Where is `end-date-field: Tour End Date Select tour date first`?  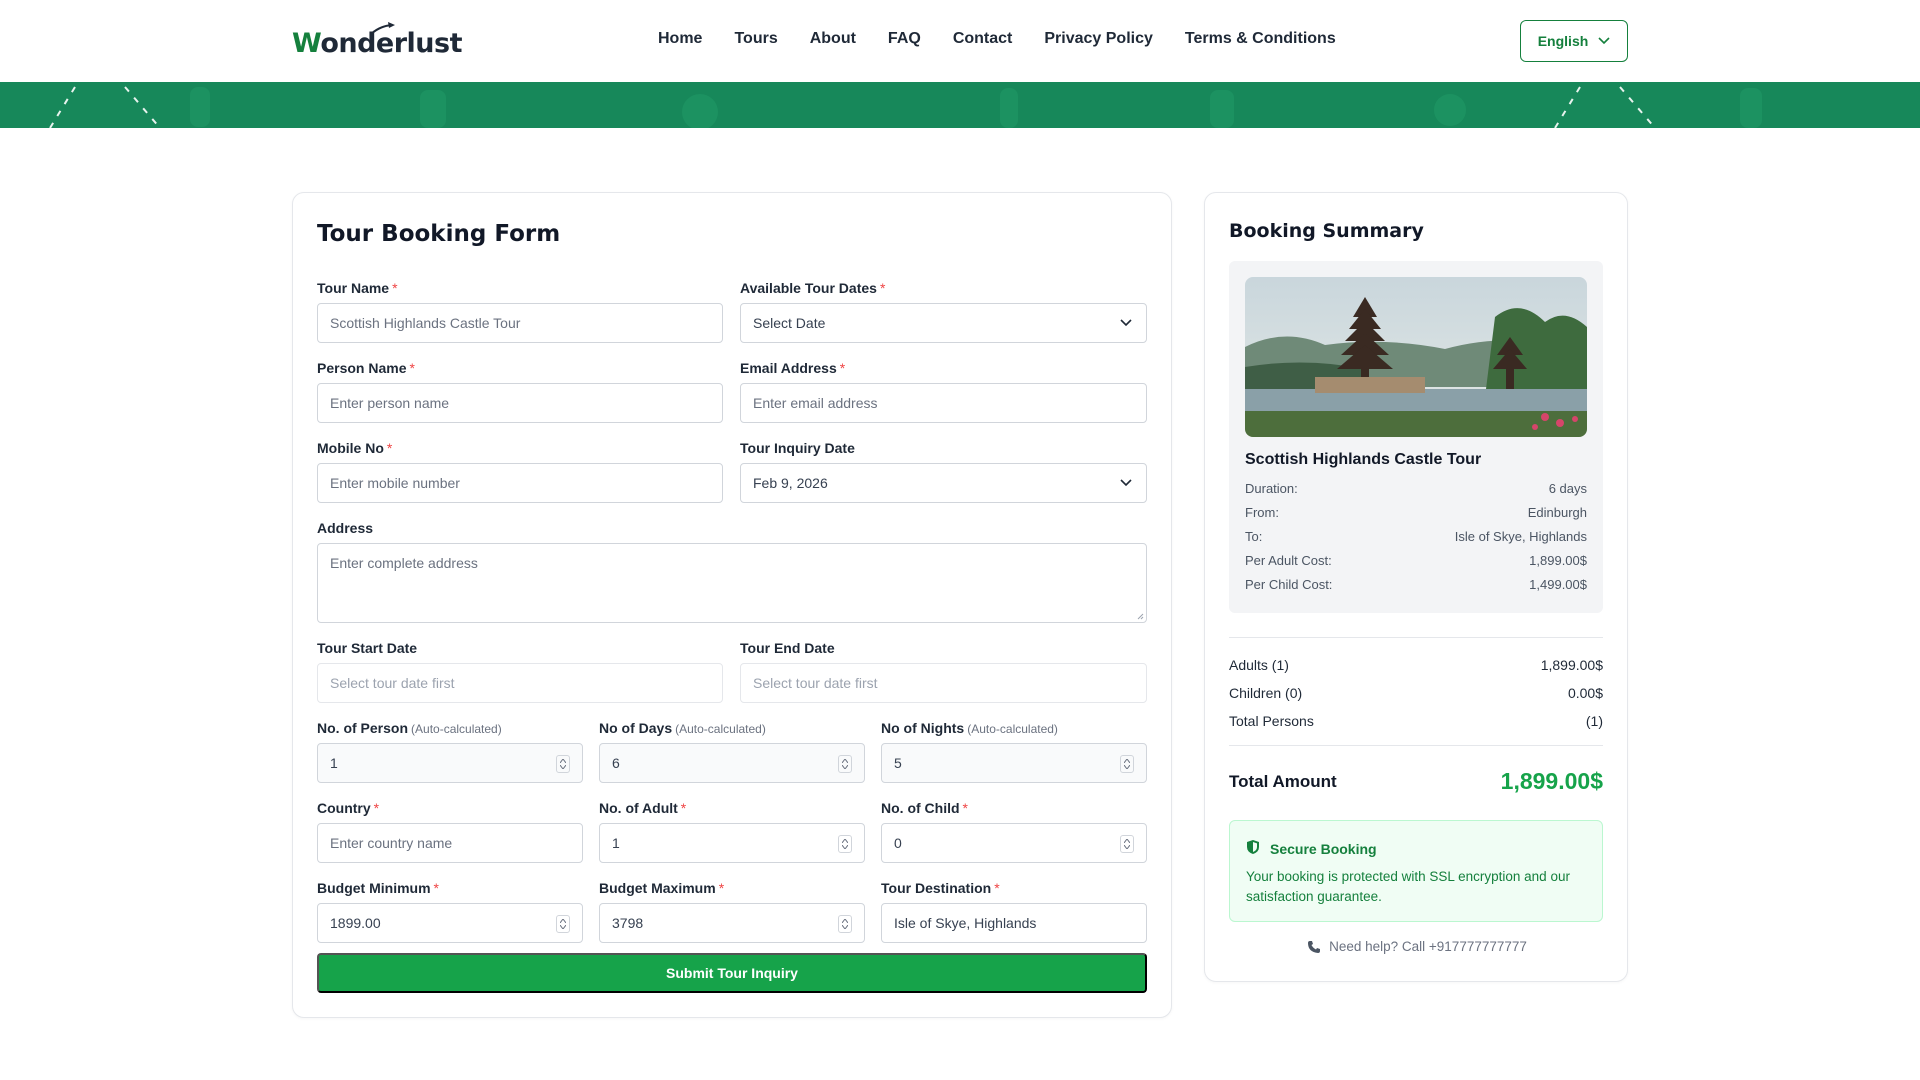 end-date-field: Tour End Date Select tour date first is located at coordinates (943, 671).